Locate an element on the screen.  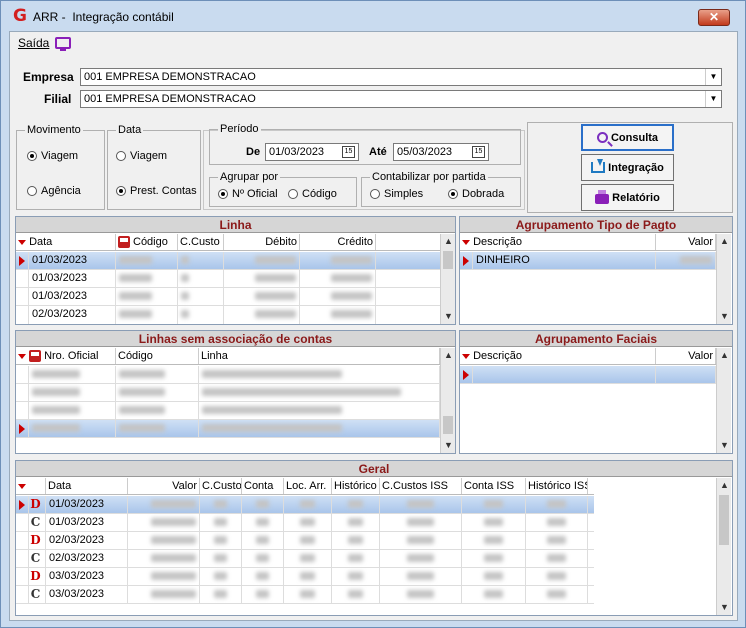
table-row: C 02/03/2023 is located at coordinates (305, 559).